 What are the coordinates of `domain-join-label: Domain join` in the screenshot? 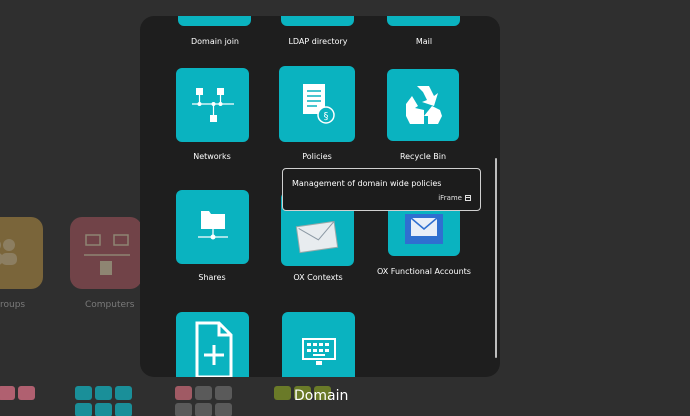 It's located at (215, 41).